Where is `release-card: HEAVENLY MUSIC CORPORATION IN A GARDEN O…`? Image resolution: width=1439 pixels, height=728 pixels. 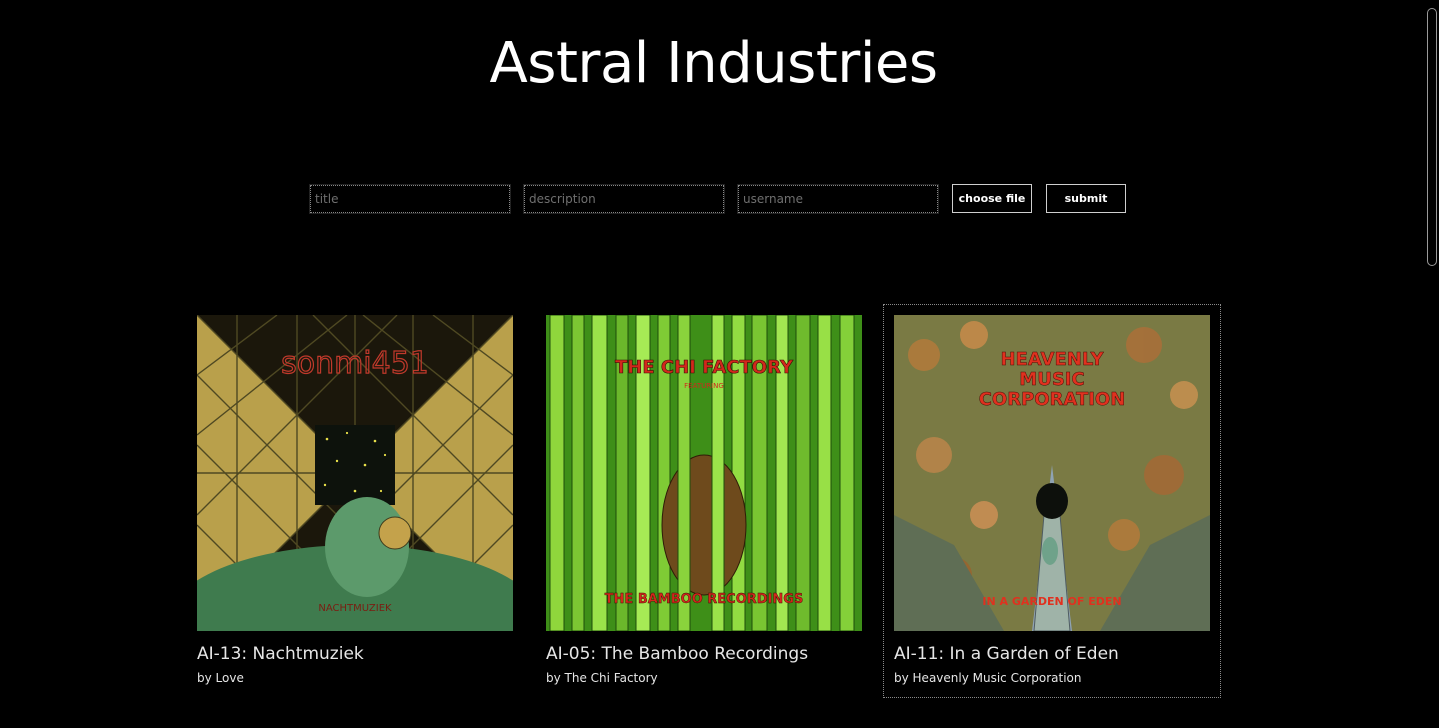
release-card: HEAVENLY MUSIC CORPORATION IN A GARDEN O… is located at coordinates (1052, 501).